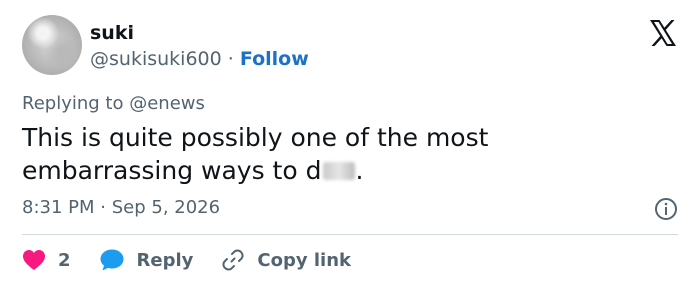 The image size is (700, 287). Describe the element at coordinates (58, 207) in the screenshot. I see `tweet-time: 8:31 PM` at that location.